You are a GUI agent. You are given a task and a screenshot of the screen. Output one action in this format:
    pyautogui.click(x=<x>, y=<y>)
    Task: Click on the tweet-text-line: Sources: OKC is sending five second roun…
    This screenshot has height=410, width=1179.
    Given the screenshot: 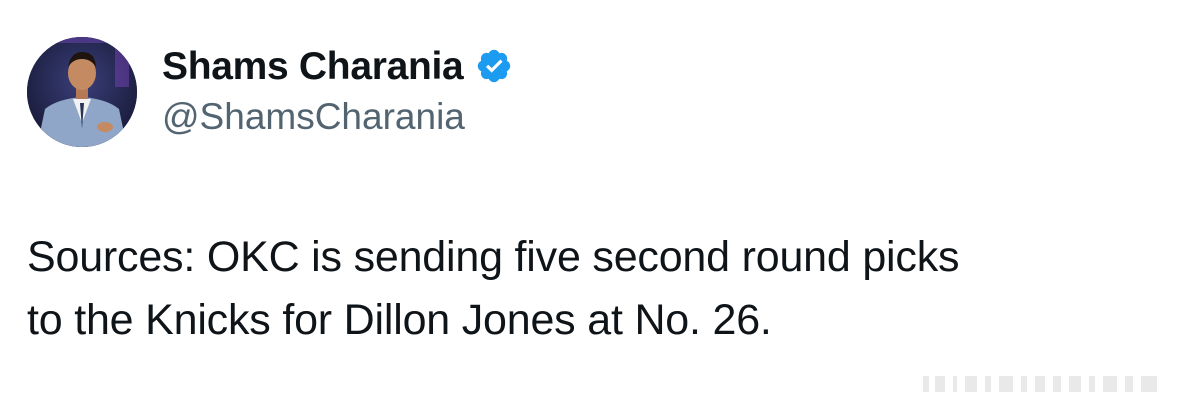 What is the action you would take?
    pyautogui.click(x=493, y=257)
    